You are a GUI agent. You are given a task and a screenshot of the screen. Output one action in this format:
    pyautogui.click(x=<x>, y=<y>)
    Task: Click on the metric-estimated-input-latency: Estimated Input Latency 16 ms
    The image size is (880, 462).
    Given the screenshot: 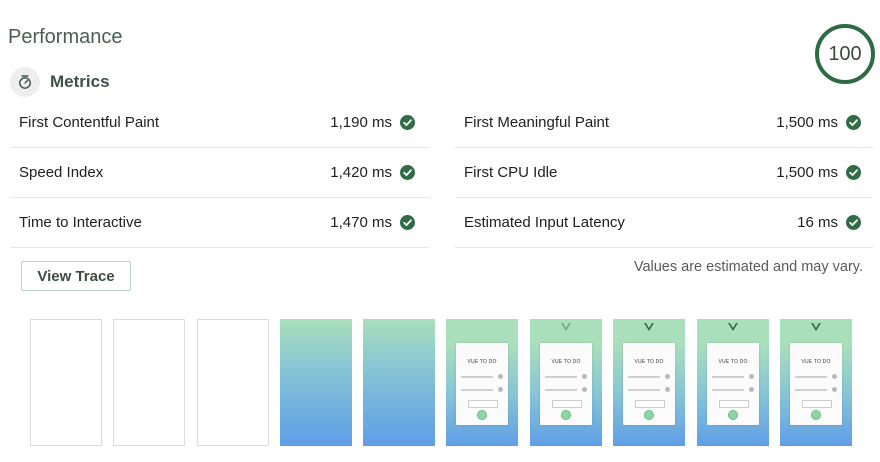 What is the action you would take?
    pyautogui.click(x=664, y=223)
    